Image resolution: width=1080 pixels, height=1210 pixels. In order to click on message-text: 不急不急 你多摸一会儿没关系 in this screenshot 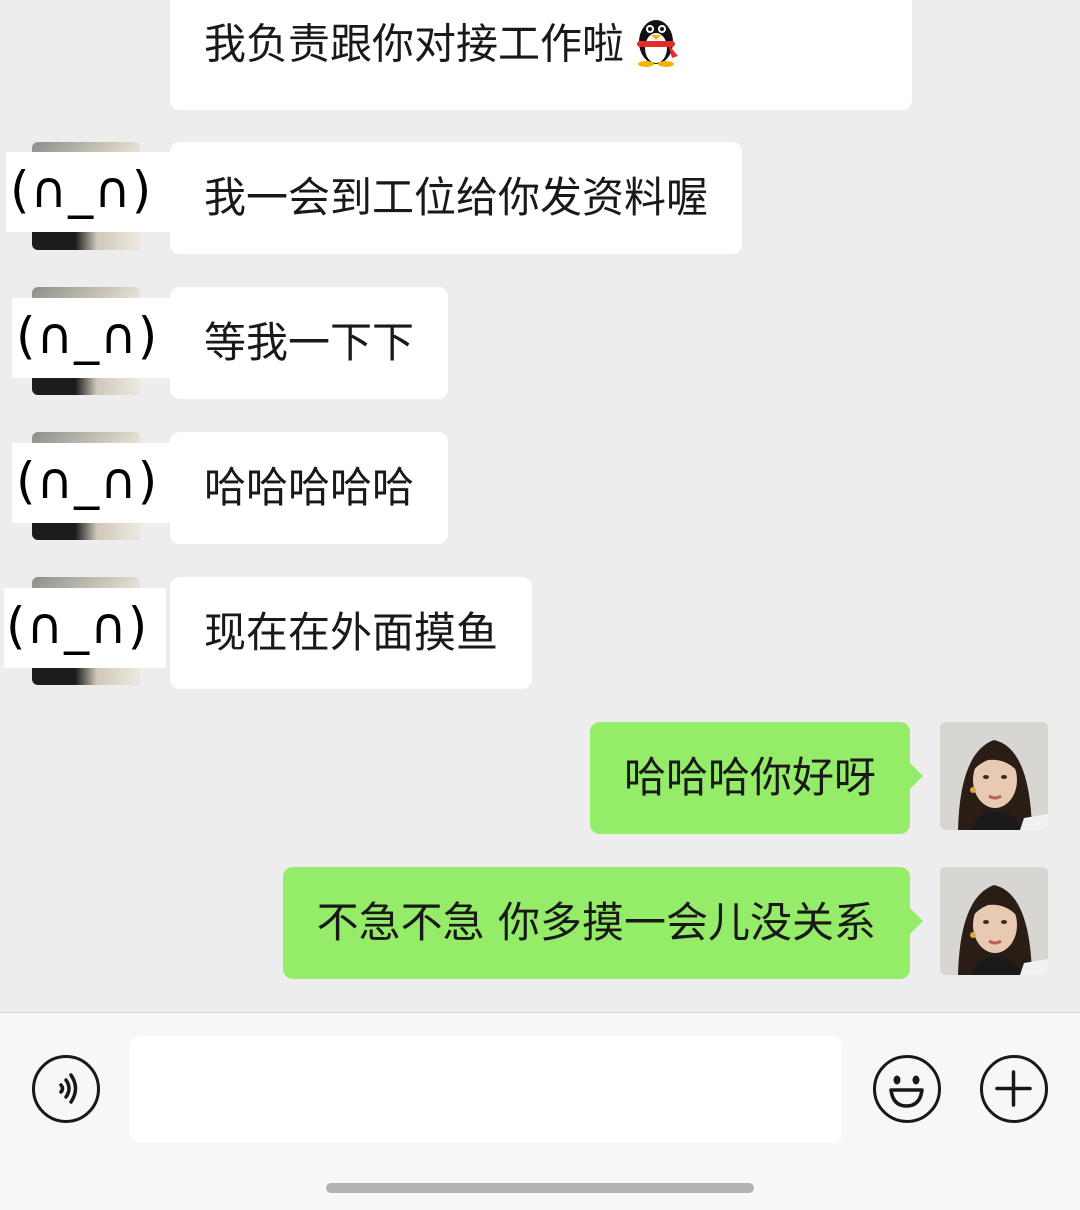, I will do `click(596, 922)`.